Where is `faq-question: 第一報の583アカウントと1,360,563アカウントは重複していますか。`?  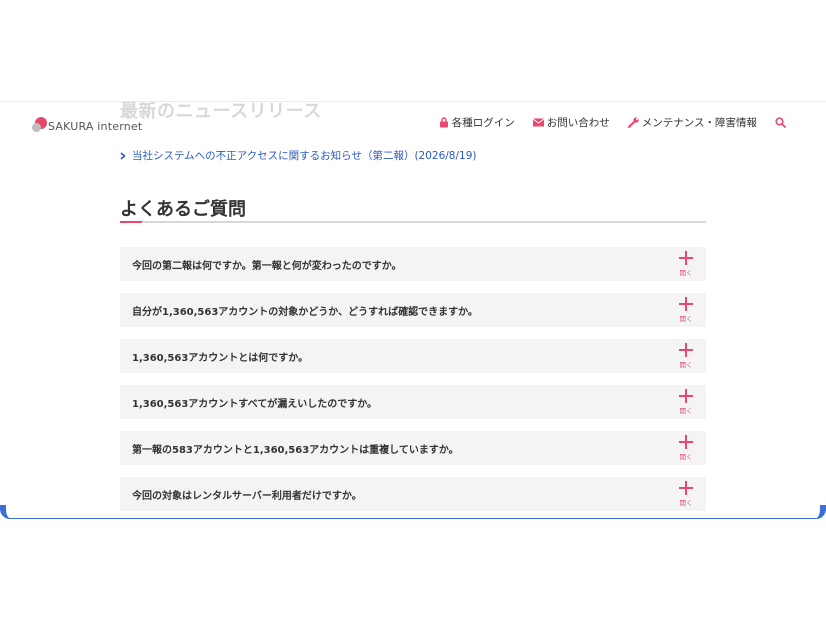 faq-question: 第一報の583アカウントと1,360,563アカウントは重複していますか。 is located at coordinates (295, 450).